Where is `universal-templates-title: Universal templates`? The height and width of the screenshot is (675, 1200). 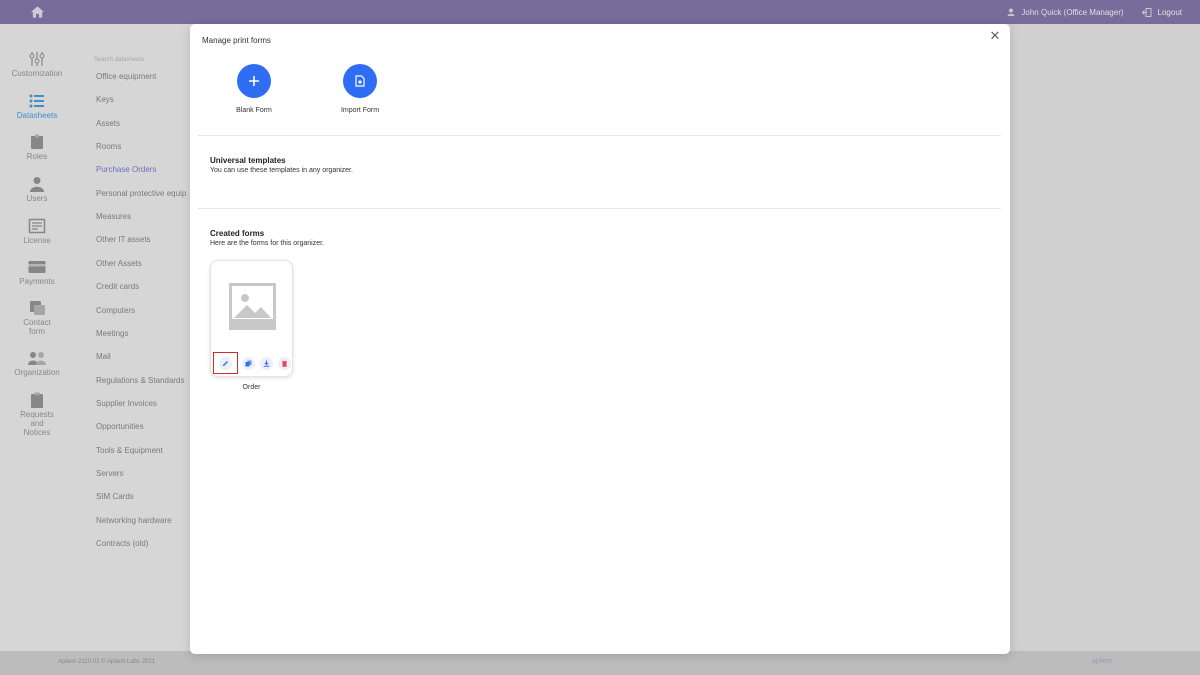 universal-templates-title: Universal templates is located at coordinates (248, 160).